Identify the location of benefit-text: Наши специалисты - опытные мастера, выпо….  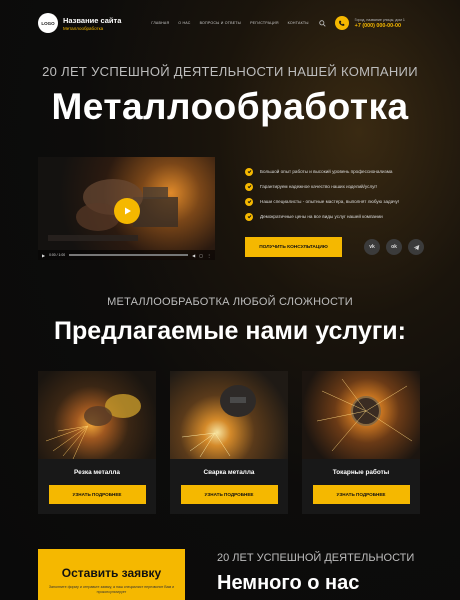
(330, 201).